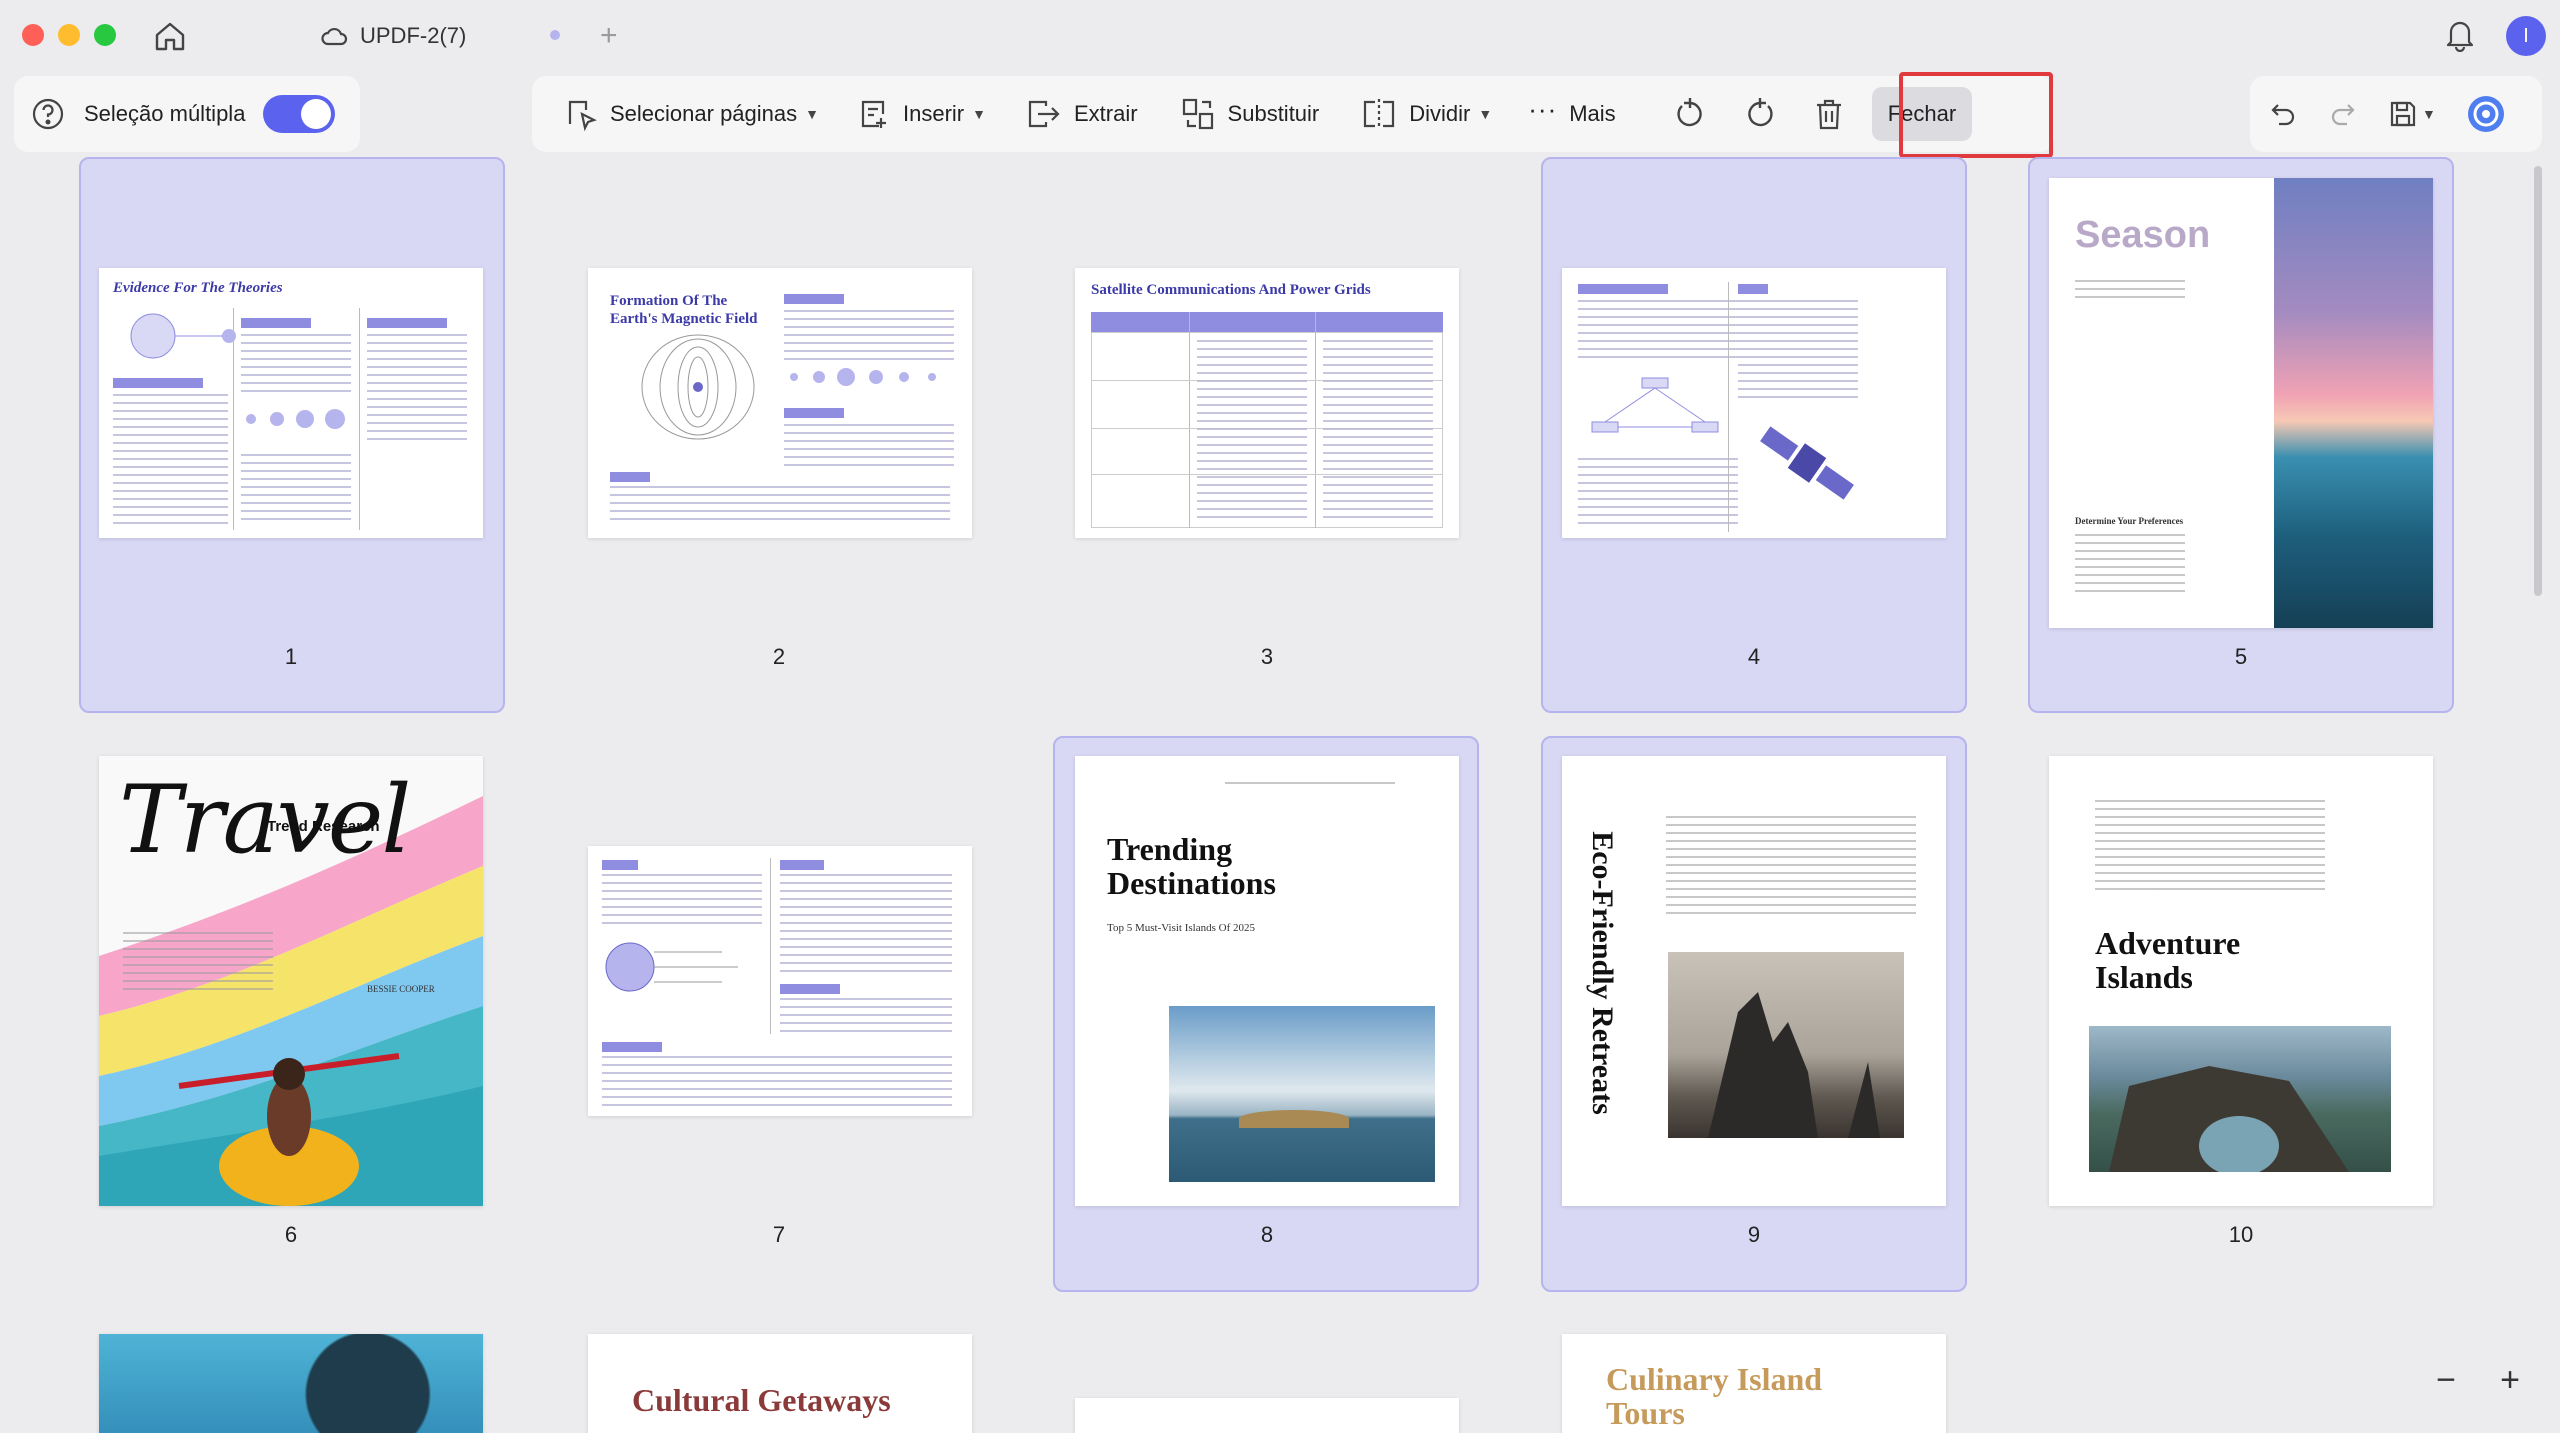 This screenshot has height=1433, width=2560. I want to click on bell-icon, so click(2460, 34).